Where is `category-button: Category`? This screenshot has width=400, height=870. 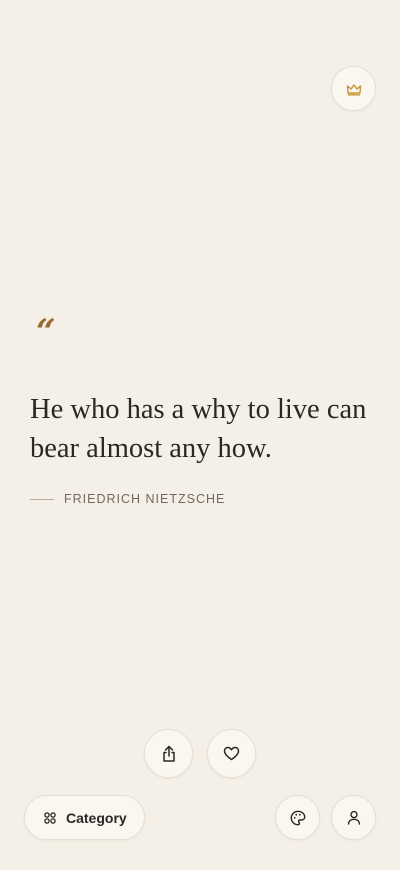
category-button: Category is located at coordinates (84, 817).